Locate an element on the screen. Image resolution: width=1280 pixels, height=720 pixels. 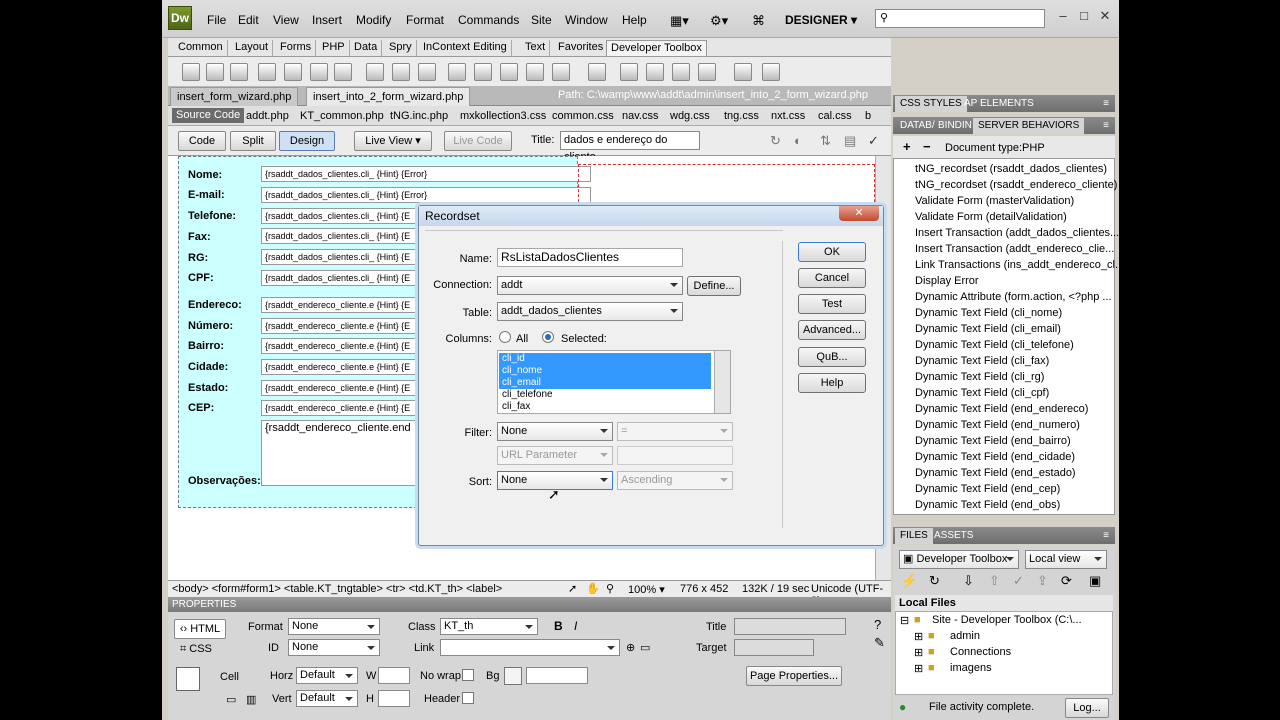
tab-text: Text is located at coordinates (536, 48).